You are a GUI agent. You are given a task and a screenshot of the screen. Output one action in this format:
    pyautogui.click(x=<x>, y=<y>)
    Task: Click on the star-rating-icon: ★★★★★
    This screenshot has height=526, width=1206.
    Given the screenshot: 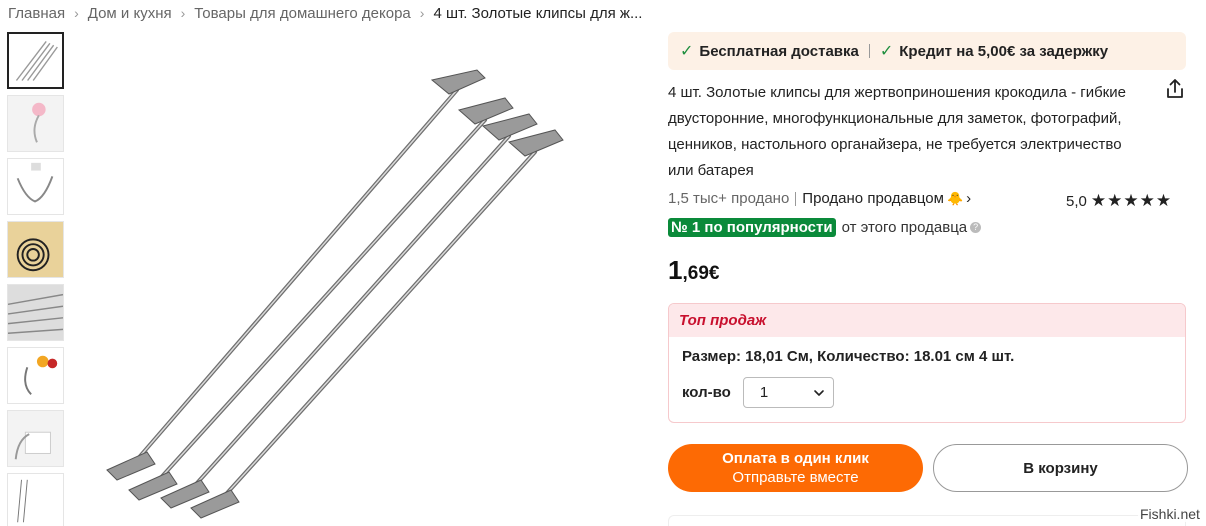 What is the action you would take?
    pyautogui.click(x=1131, y=200)
    